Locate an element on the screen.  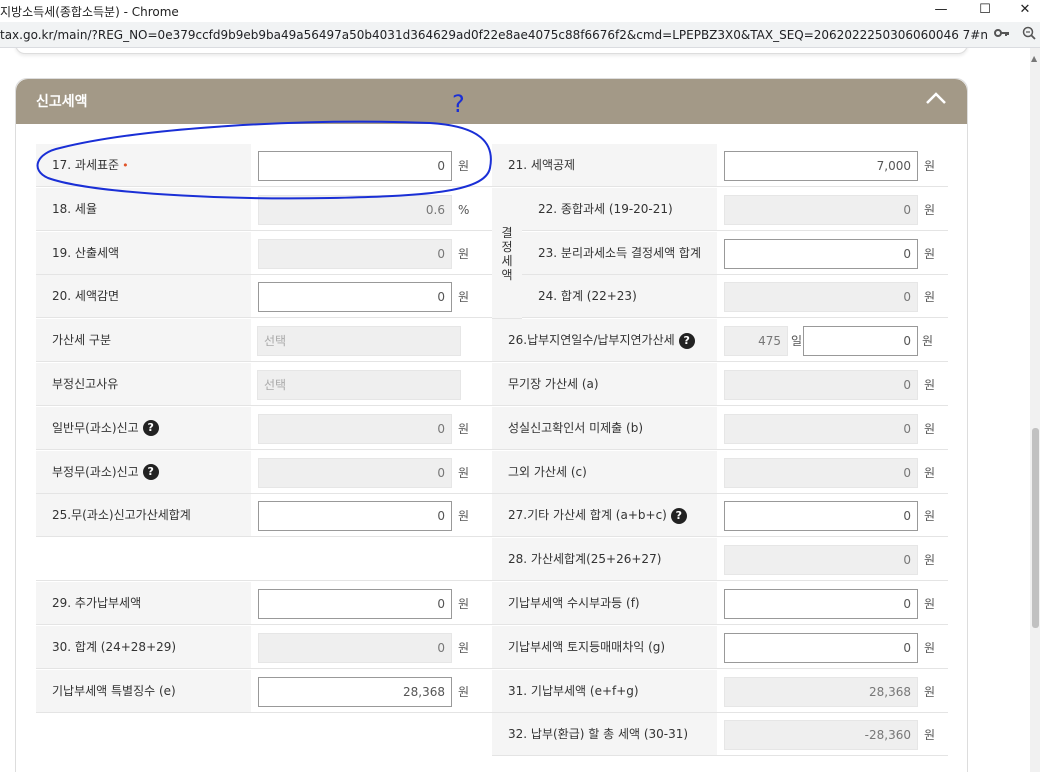
left-field-12-input: 28,368 is located at coordinates (355, 691).